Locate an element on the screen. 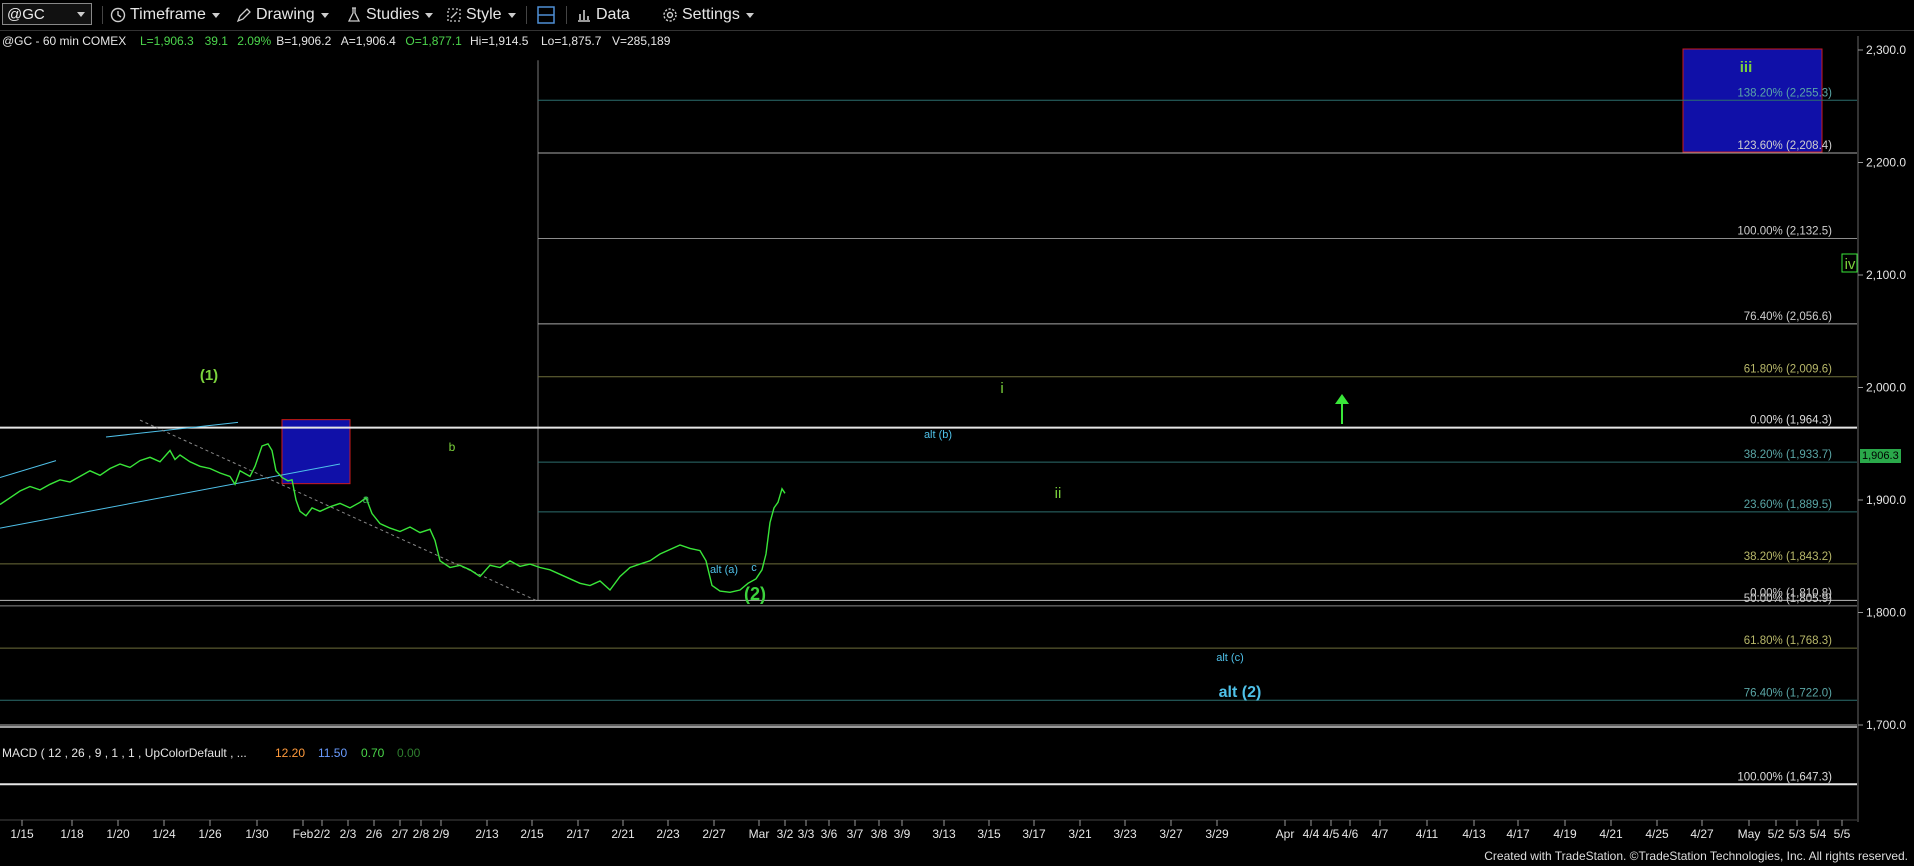 The height and width of the screenshot is (866, 1914). wave-label: b is located at coordinates (452, 447).